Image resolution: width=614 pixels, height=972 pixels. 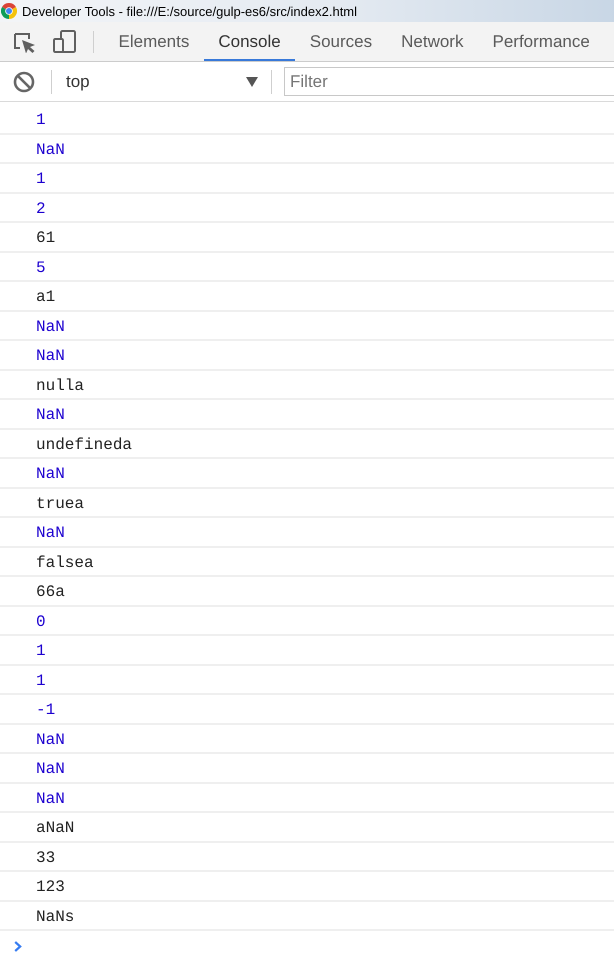 What do you see at coordinates (341, 41) in the screenshot?
I see `tab: Sources` at bounding box center [341, 41].